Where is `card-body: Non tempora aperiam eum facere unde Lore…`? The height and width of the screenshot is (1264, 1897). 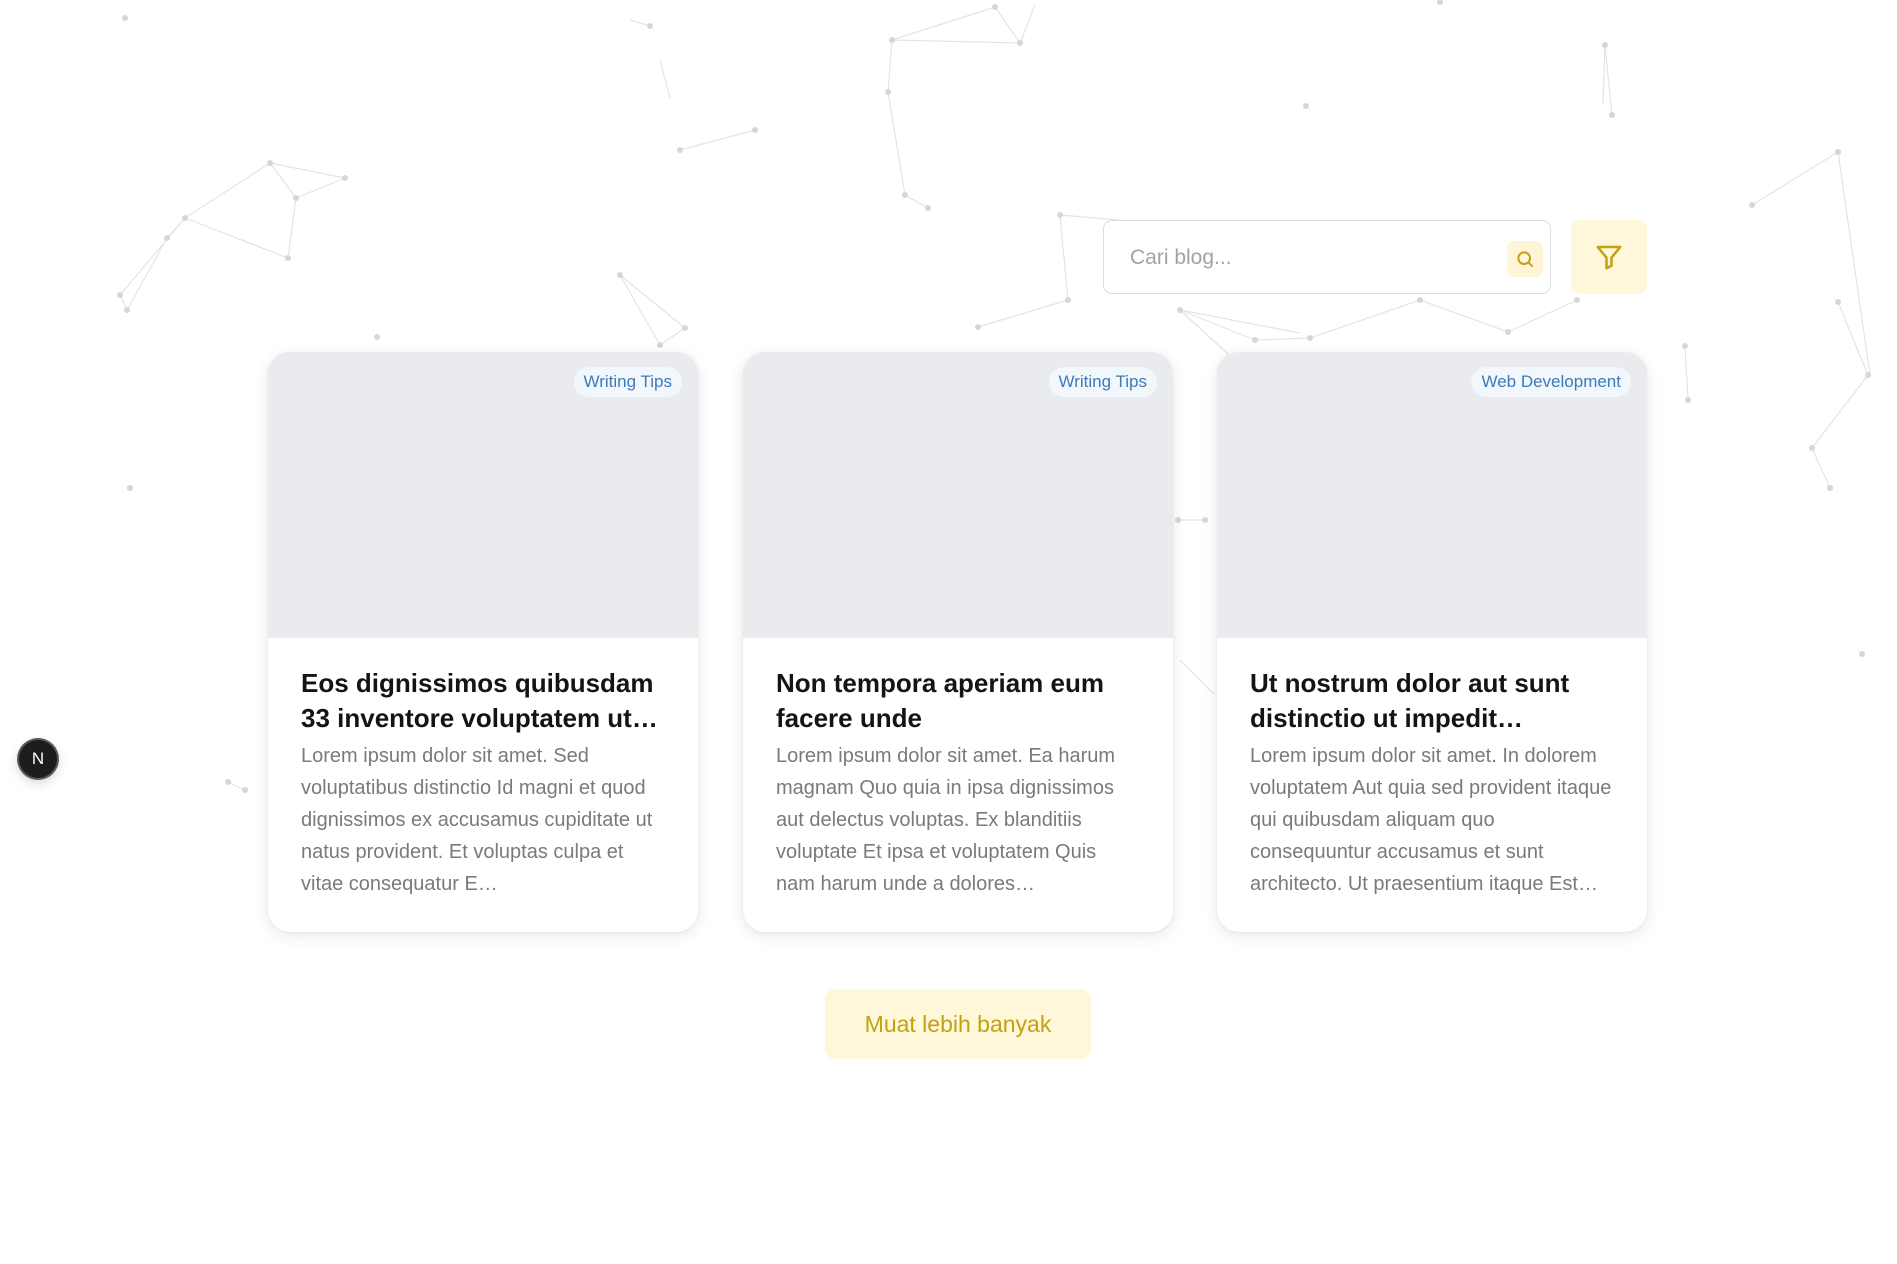
card-body: Non tempora aperiam eum facere unde Lore… is located at coordinates (958, 783).